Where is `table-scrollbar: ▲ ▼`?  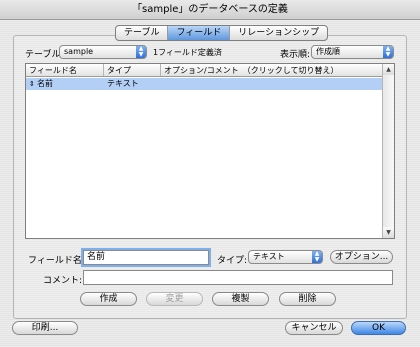 table-scrollbar: ▲ ▼ is located at coordinates (388, 151).